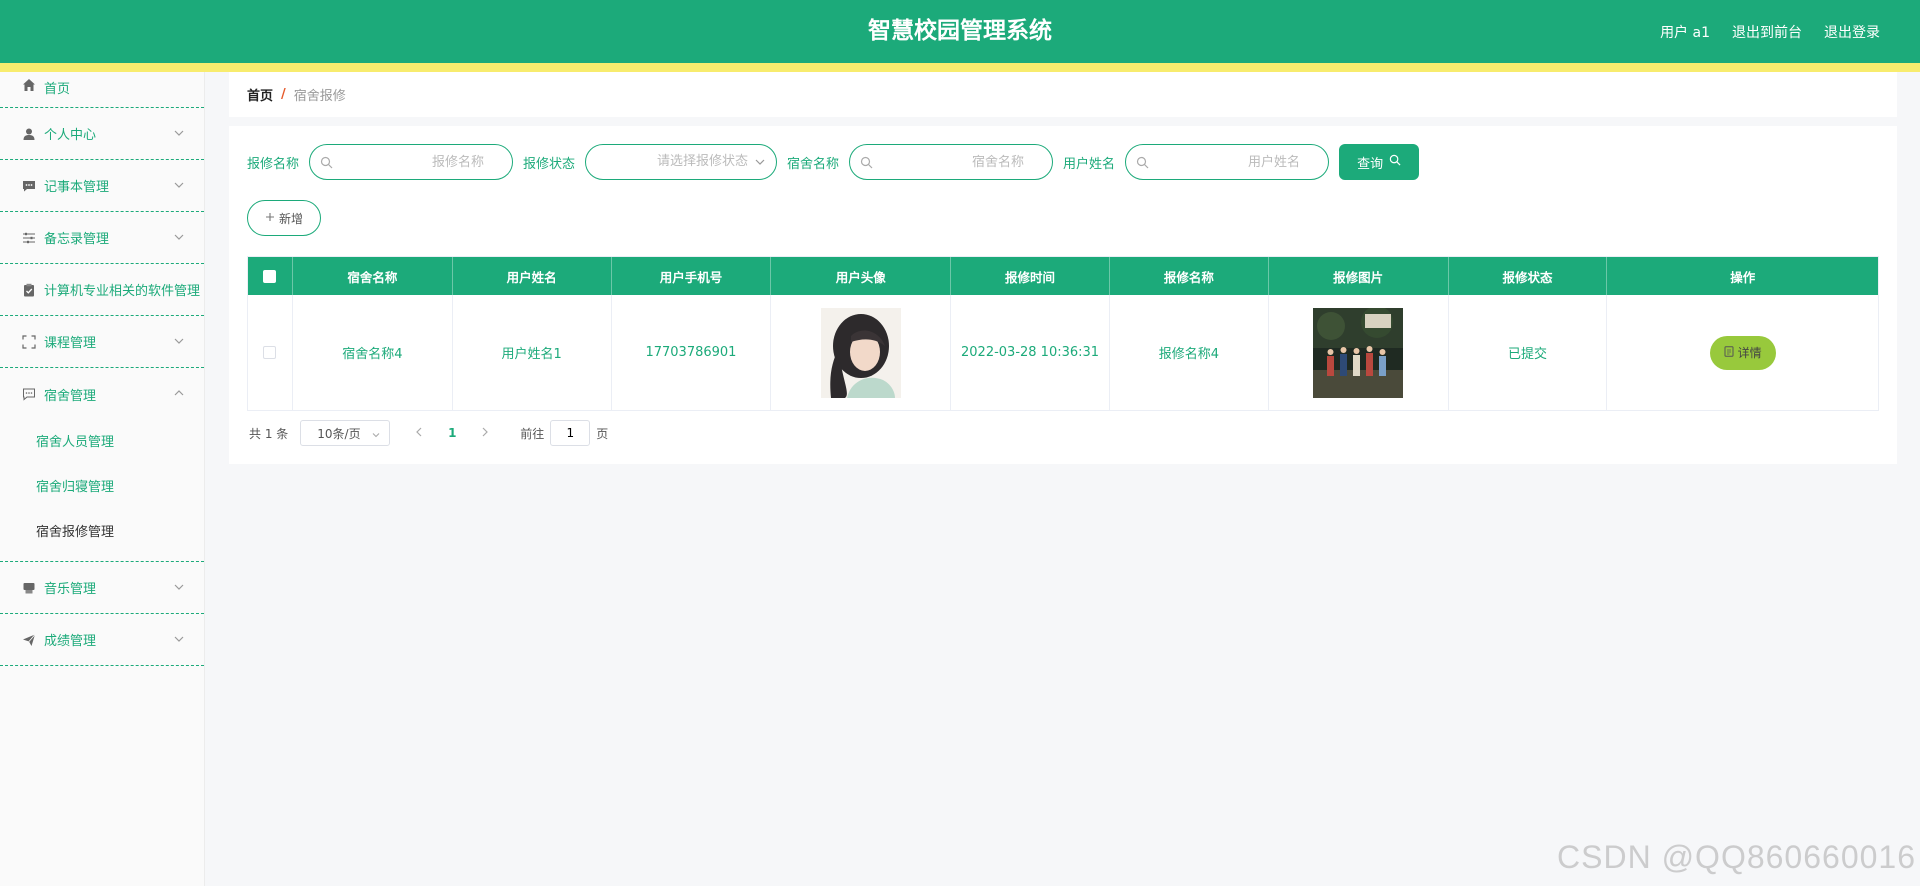  I want to click on breadcrumb: 首页 / 宿舍报修, so click(1063, 94).